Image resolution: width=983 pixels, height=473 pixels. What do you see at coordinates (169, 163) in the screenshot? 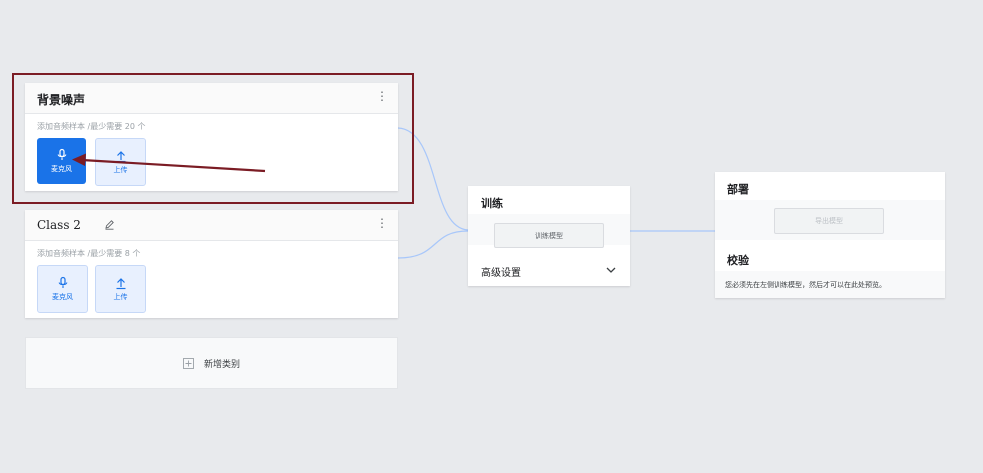
I see `annotation-arrow` at bounding box center [169, 163].